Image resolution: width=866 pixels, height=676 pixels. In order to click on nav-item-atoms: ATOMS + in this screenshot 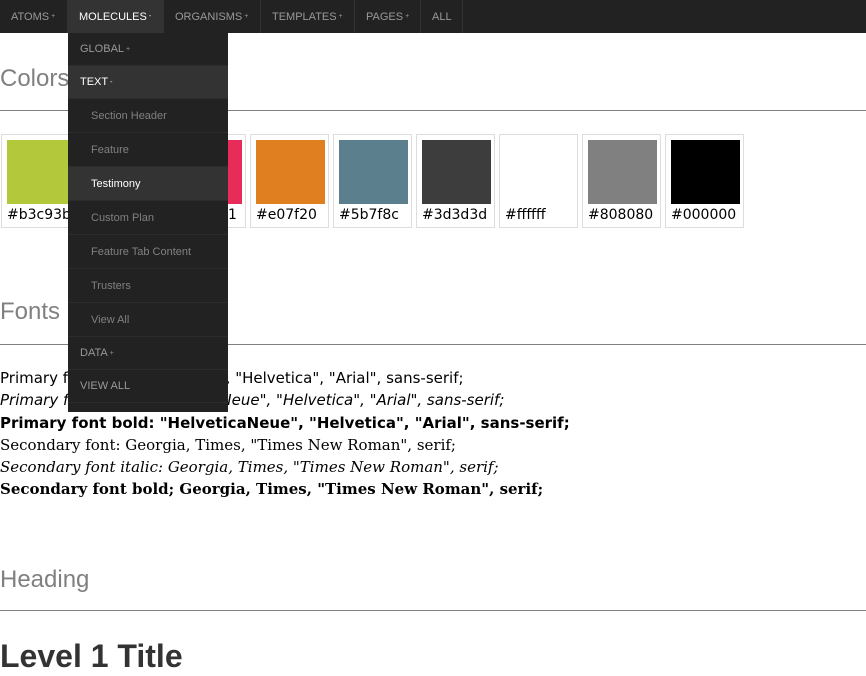, I will do `click(34, 16)`.